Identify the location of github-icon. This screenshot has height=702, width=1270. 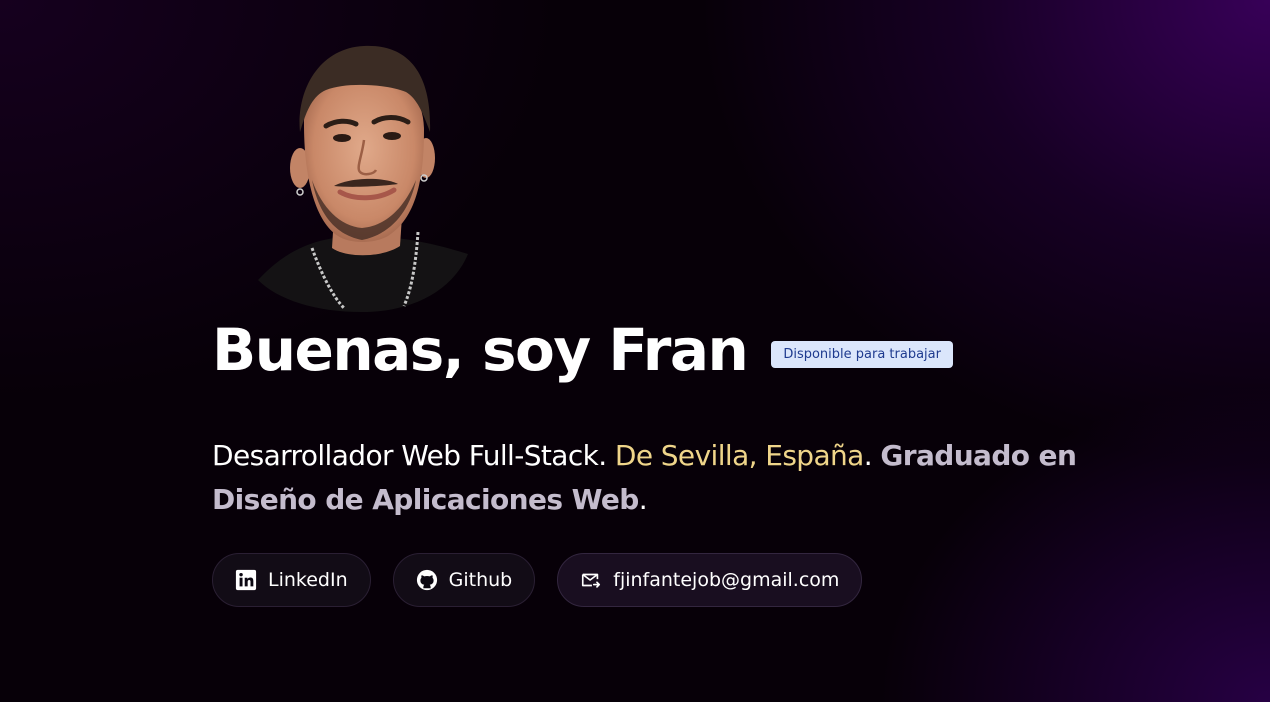
(427, 580).